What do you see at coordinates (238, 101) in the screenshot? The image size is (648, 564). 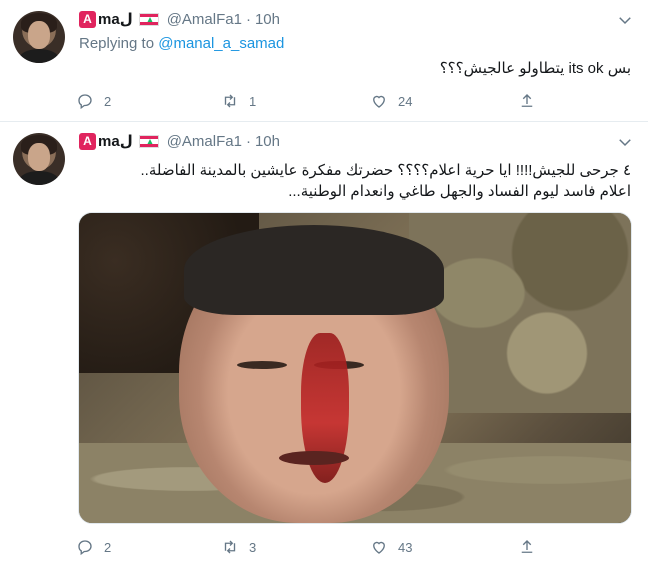 I see `retweet-button: 1` at bounding box center [238, 101].